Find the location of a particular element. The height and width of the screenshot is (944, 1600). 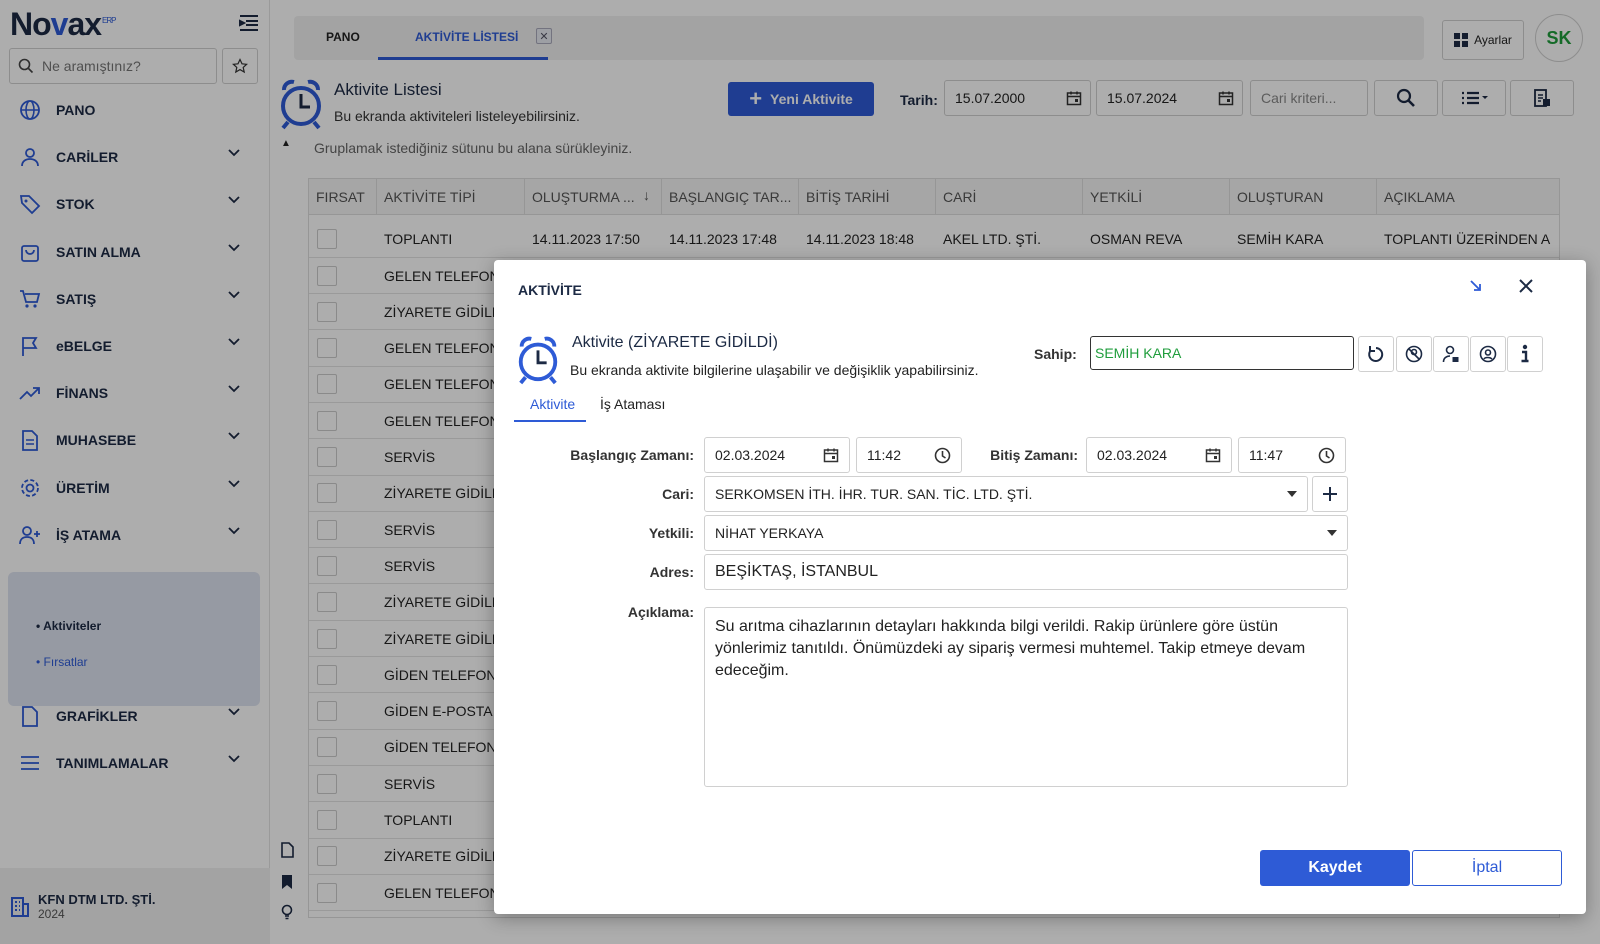

info-icon is located at coordinates (1525, 353).